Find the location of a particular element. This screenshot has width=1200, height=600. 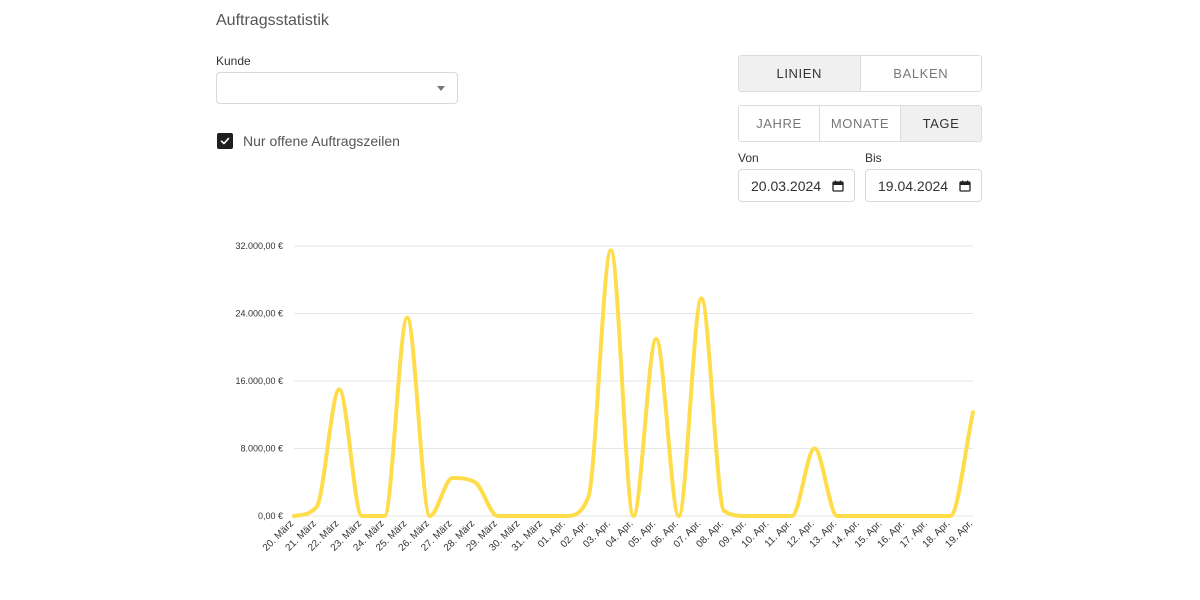

y-tick-label: 32.000,00 € is located at coordinates (259, 246).